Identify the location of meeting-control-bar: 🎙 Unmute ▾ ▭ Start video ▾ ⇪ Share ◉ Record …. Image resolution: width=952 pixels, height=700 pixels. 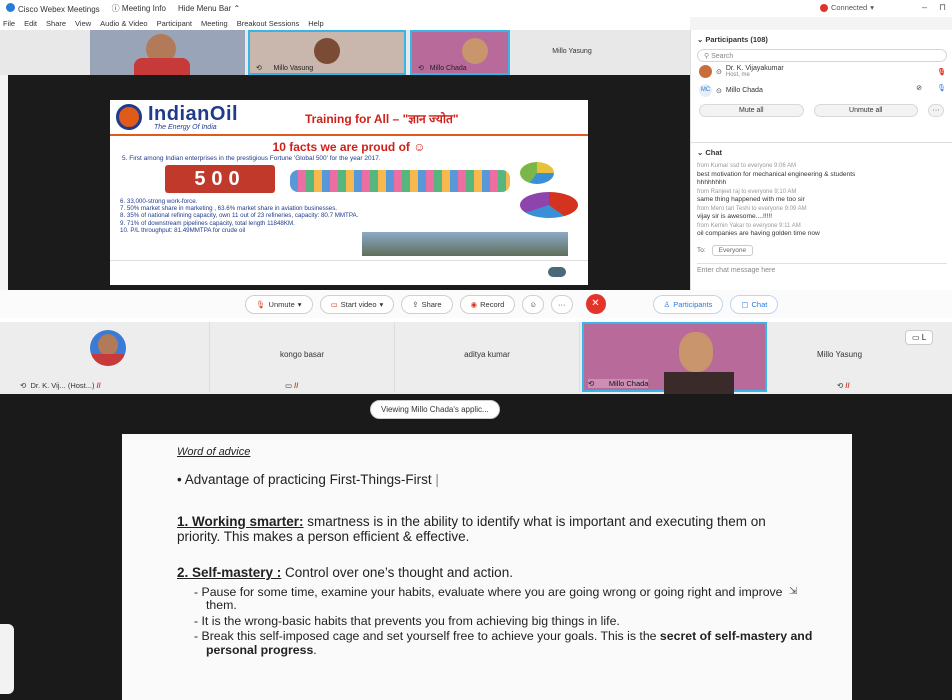
(476, 304).